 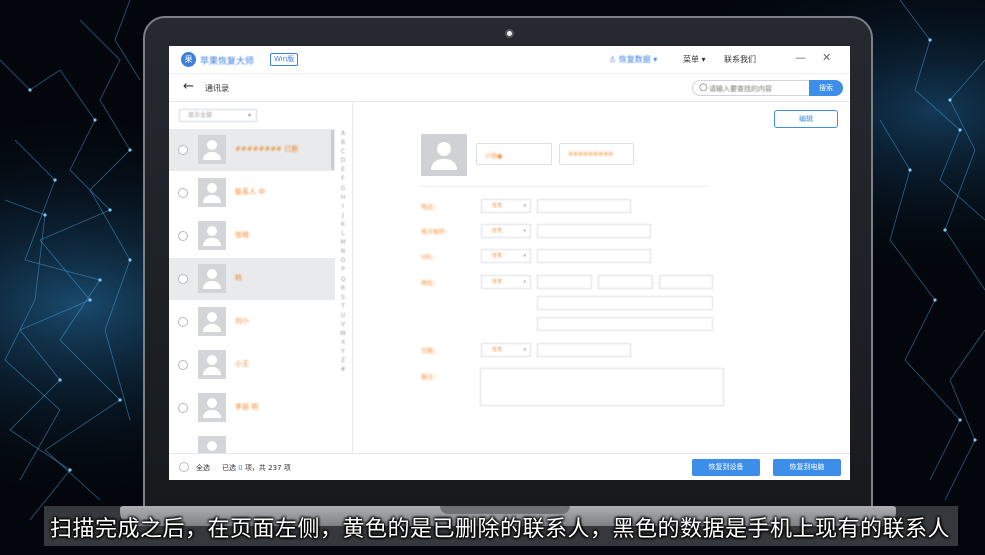 What do you see at coordinates (509, 466) in the screenshot?
I see `bottom-bar: 全选 已选 0 项，共 237 项 恢复到设备 恢复到电脑` at bounding box center [509, 466].